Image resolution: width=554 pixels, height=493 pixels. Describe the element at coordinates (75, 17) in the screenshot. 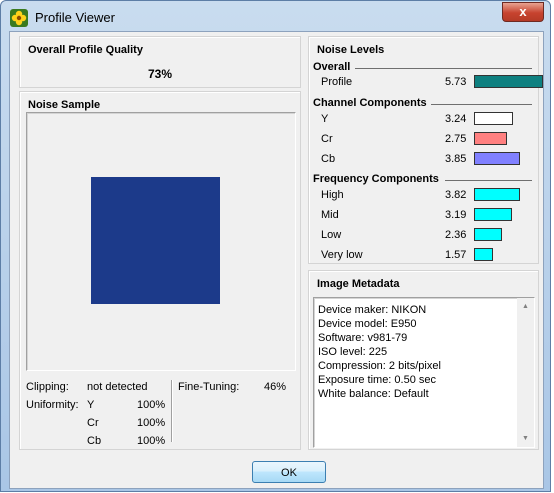

I see `window-title: Profile Viewer` at that location.